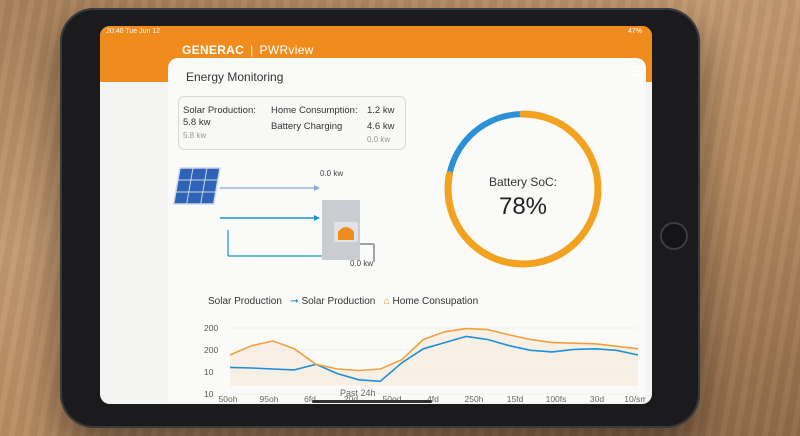 This screenshot has width=800, height=436. What do you see at coordinates (361, 263) in the screenshot?
I see `flow-bottom-value: 0.0 kw` at bounding box center [361, 263].